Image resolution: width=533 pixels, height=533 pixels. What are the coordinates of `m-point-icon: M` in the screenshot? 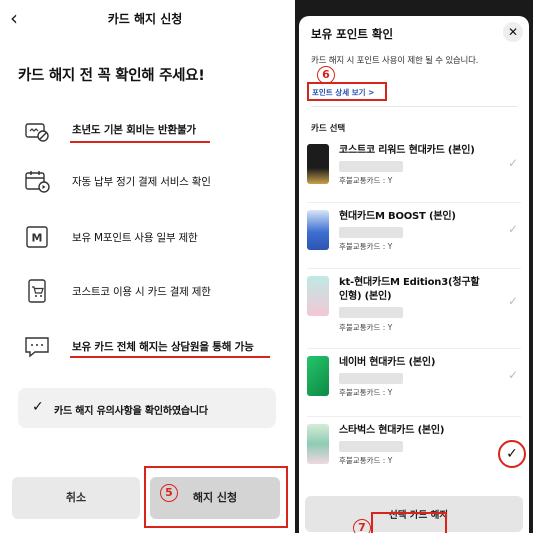 It's located at (37, 237).